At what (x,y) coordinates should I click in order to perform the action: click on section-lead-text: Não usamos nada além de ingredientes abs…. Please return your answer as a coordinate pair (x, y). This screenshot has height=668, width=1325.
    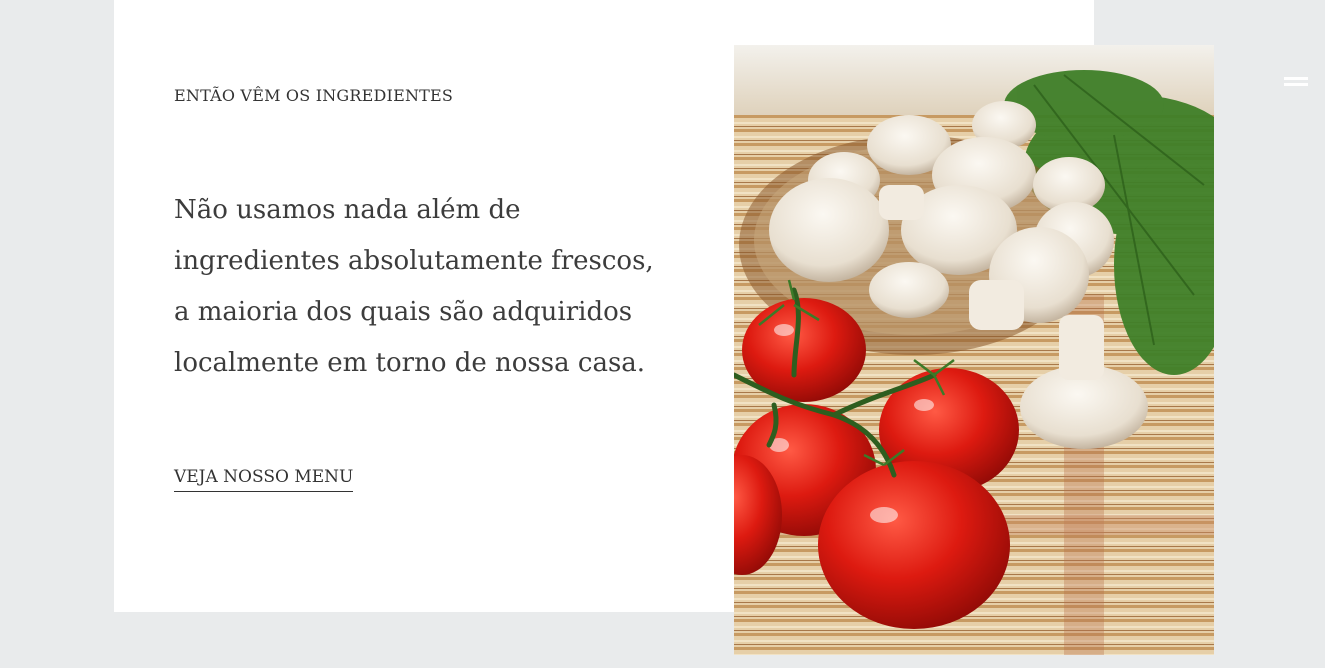
    Looking at the image, I should click on (419, 287).